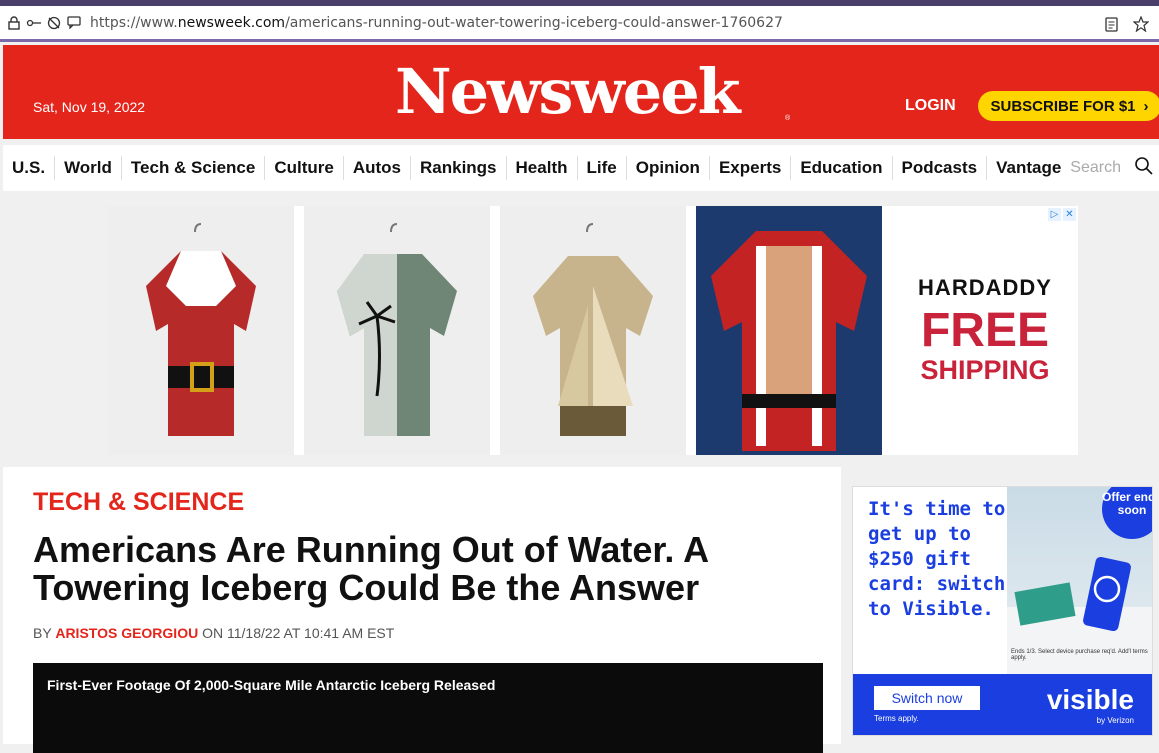 This screenshot has width=1159, height=753. What do you see at coordinates (896, 718) in the screenshot?
I see `side-ad-terms: Terms apply.` at bounding box center [896, 718].